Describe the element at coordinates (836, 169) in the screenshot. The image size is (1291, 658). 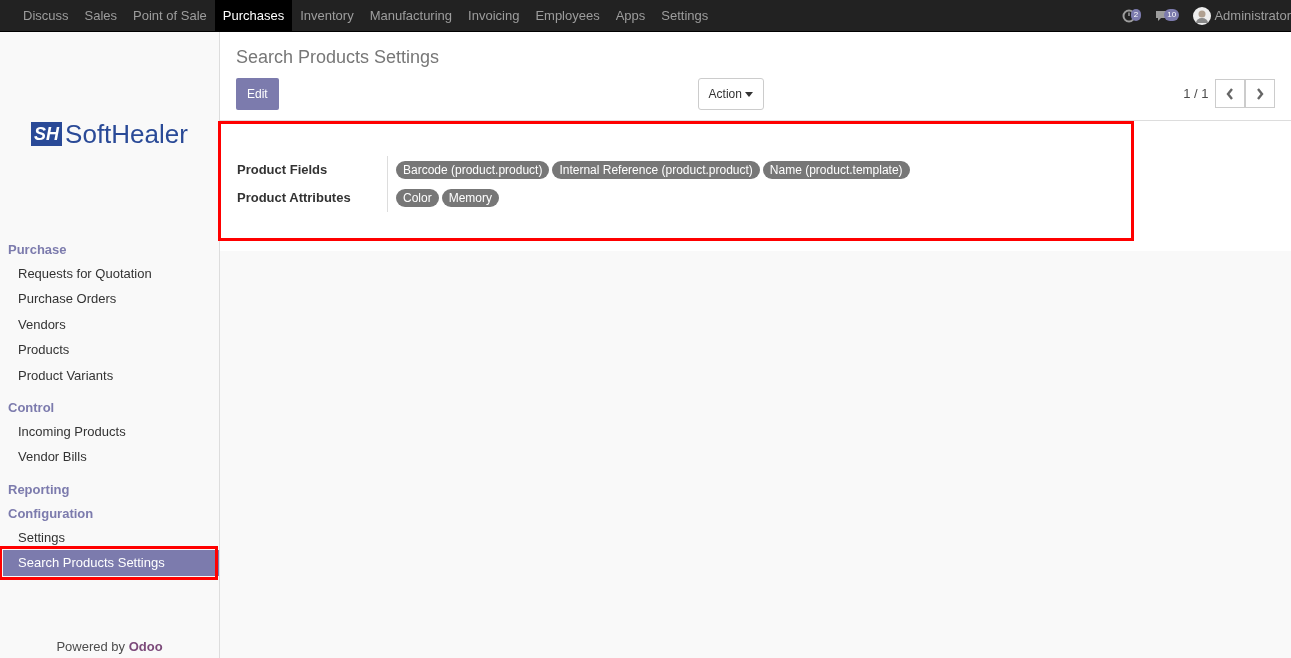
I see `tag: Name (product.template)` at that location.